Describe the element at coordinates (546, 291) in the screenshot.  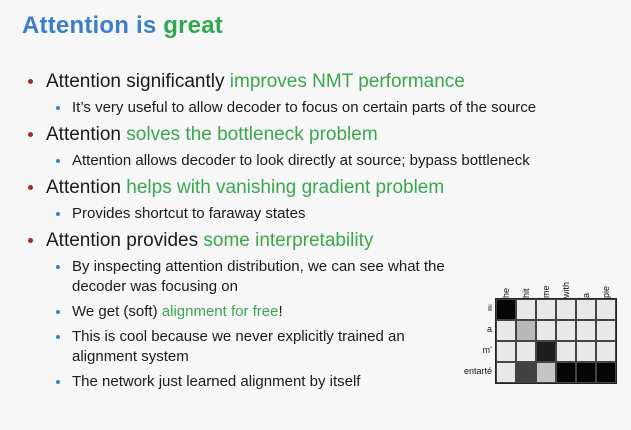
I see `matrix-col-label: me` at that location.